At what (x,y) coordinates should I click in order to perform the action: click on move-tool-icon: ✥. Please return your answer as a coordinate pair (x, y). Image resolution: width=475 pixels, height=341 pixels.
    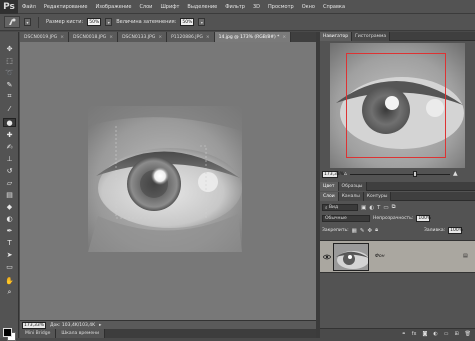
    Looking at the image, I should click on (9, 48).